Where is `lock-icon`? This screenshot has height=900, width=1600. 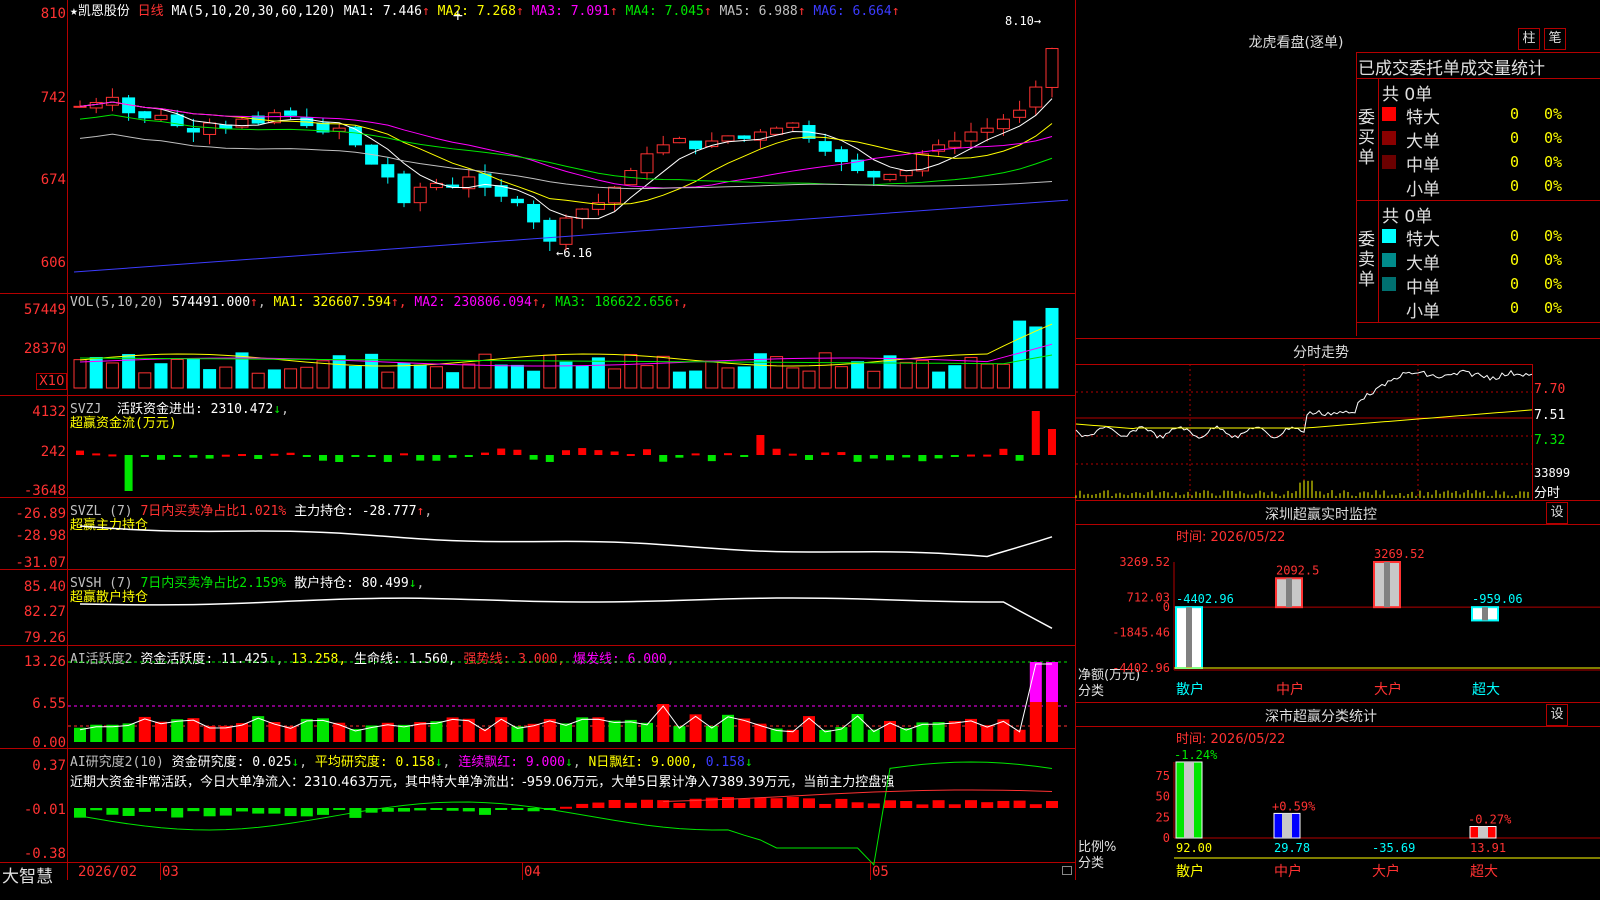
lock-icon is located at coordinates (1067, 870).